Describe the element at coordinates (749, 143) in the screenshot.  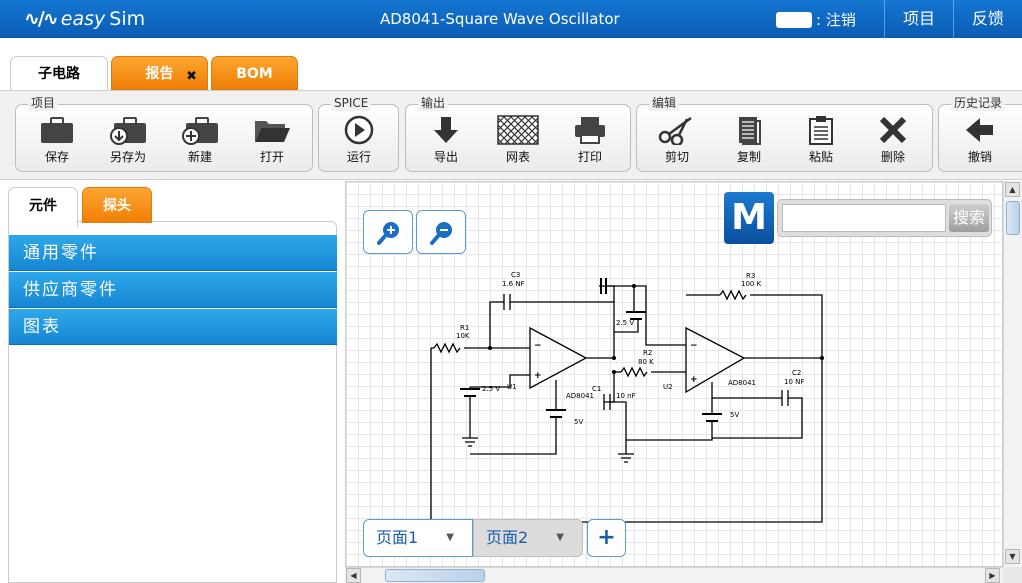
I see `copy-button: 复制` at that location.